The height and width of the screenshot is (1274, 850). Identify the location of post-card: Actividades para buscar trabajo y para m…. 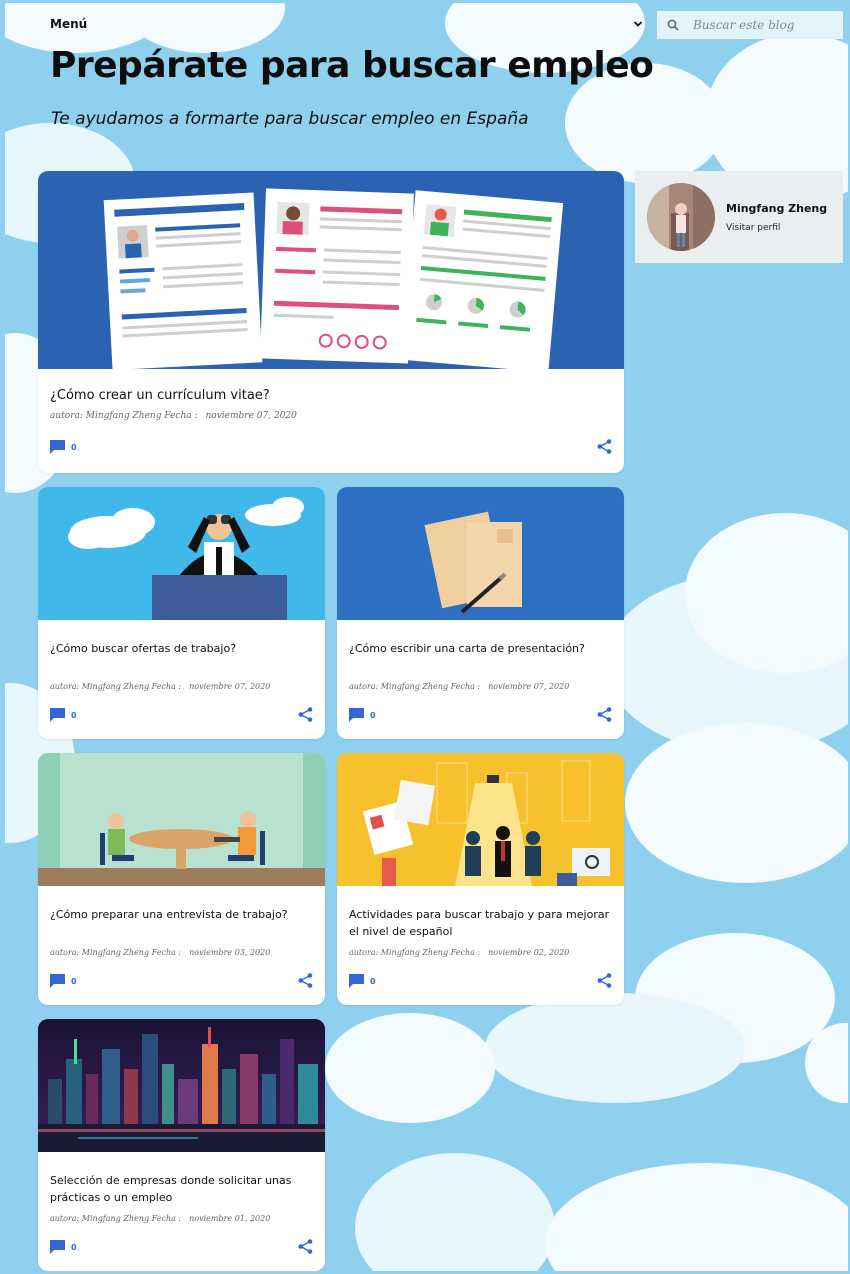
(480, 879).